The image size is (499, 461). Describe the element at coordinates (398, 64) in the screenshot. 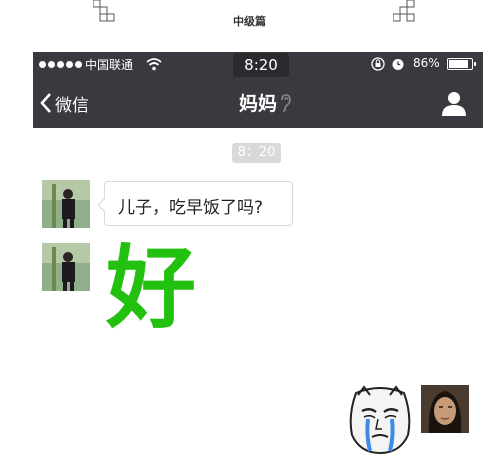

I see `alarm-icon` at that location.